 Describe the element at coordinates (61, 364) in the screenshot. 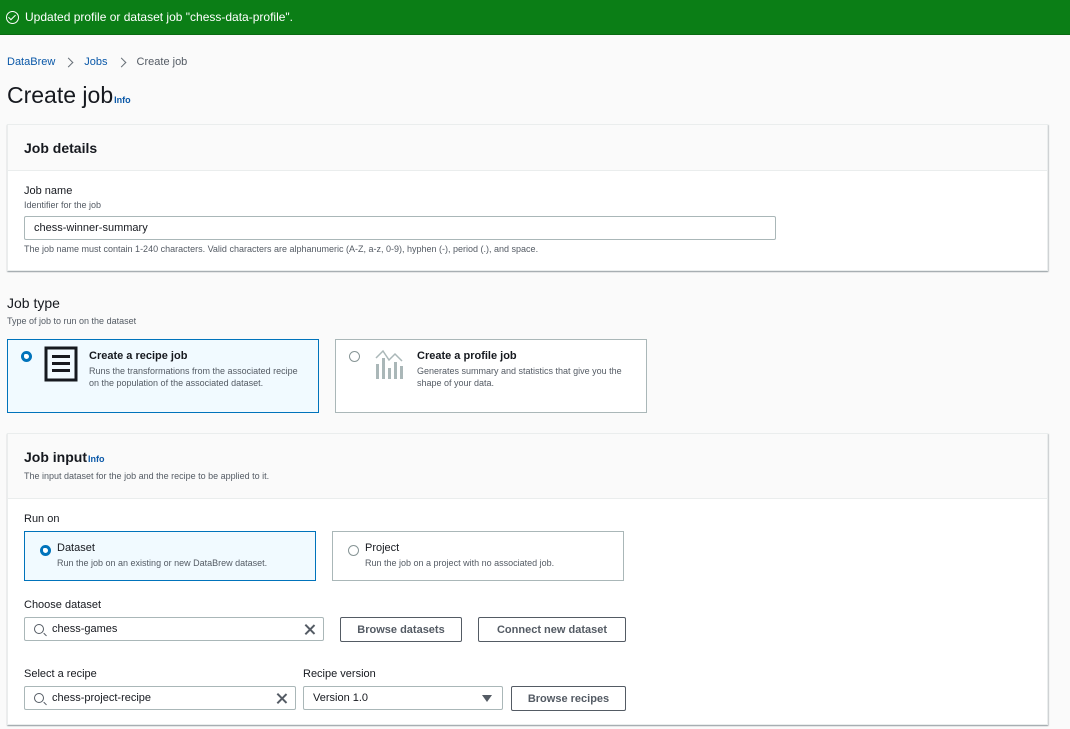

I see `recipe-list-icon` at that location.